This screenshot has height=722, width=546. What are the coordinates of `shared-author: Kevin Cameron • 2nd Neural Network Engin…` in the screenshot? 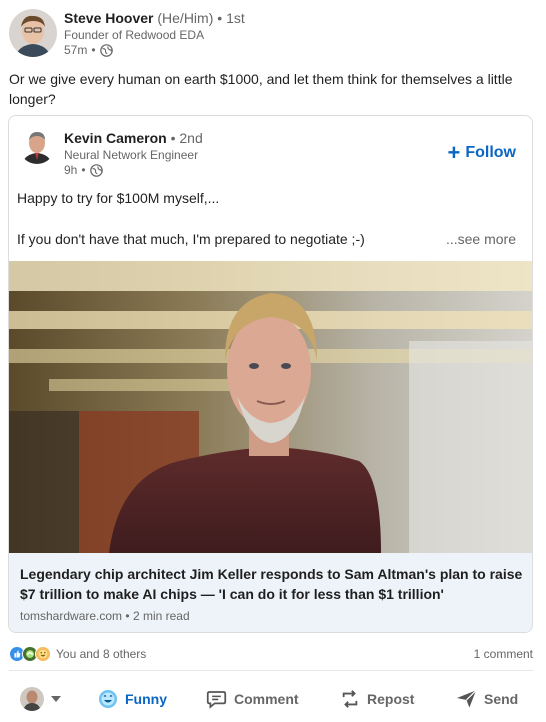 It's located at (133, 153).